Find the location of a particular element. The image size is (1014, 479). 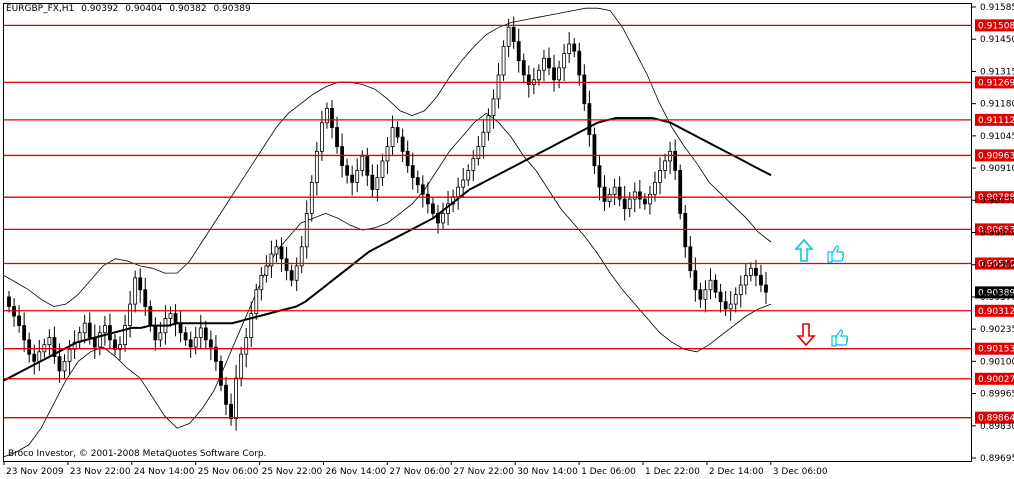

ohlc-high: 0.90404 is located at coordinates (144, 9).